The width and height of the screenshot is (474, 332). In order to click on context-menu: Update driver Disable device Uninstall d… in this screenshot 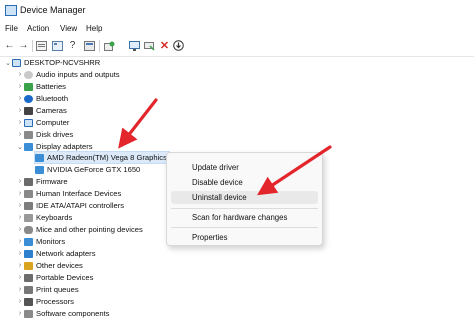, I will do `click(244, 199)`.